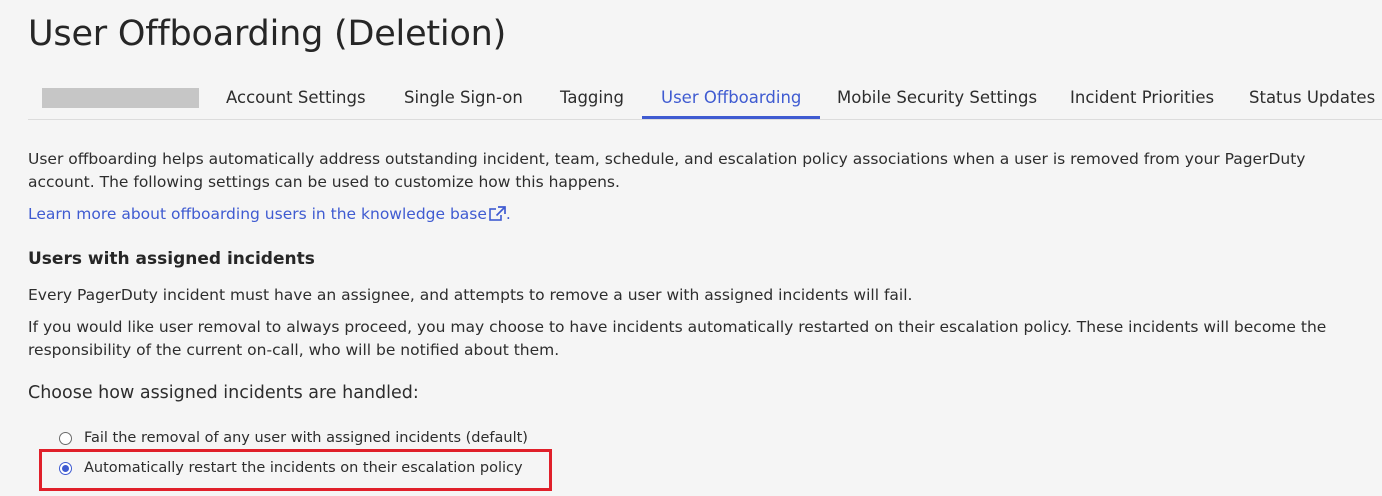  Describe the element at coordinates (65, 468) in the screenshot. I see `radio-auto-restart` at that location.